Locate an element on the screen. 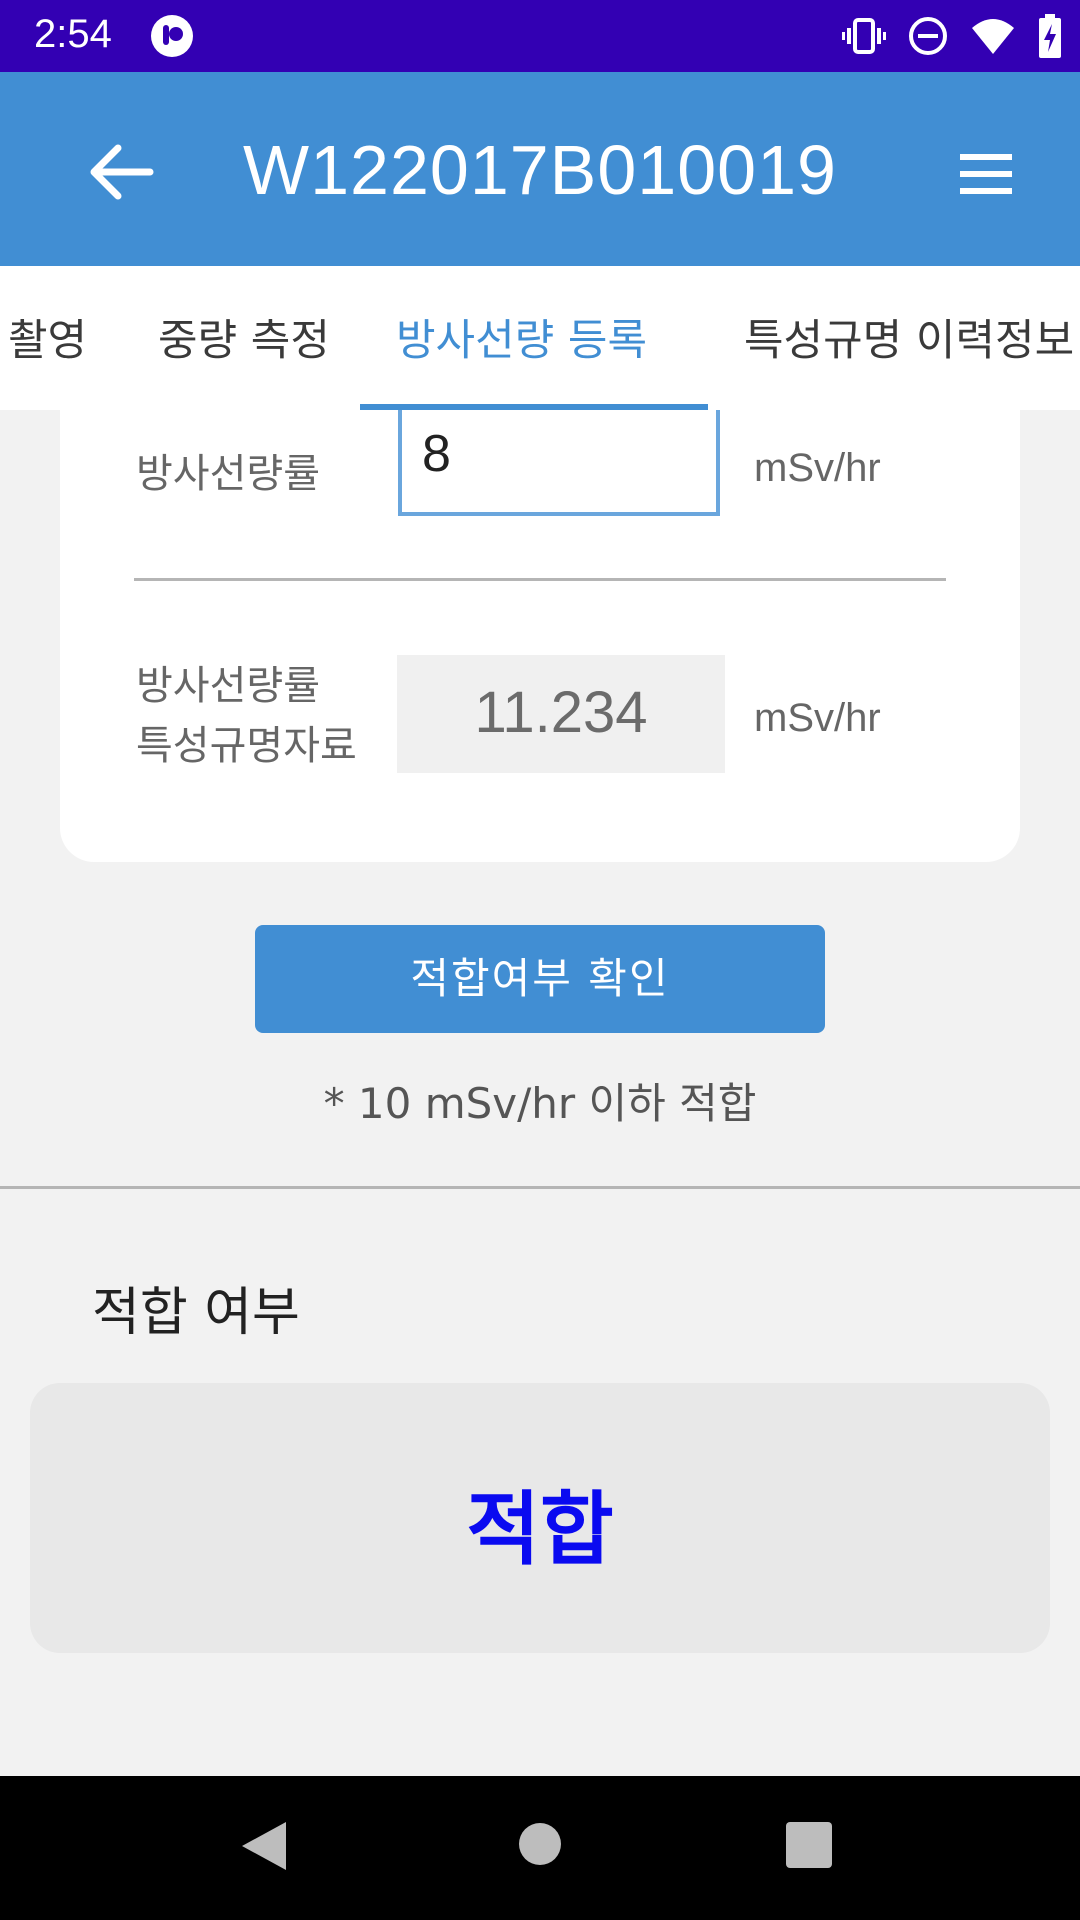 The width and height of the screenshot is (1080, 1920). characterization-value: 11.234 is located at coordinates (561, 712).